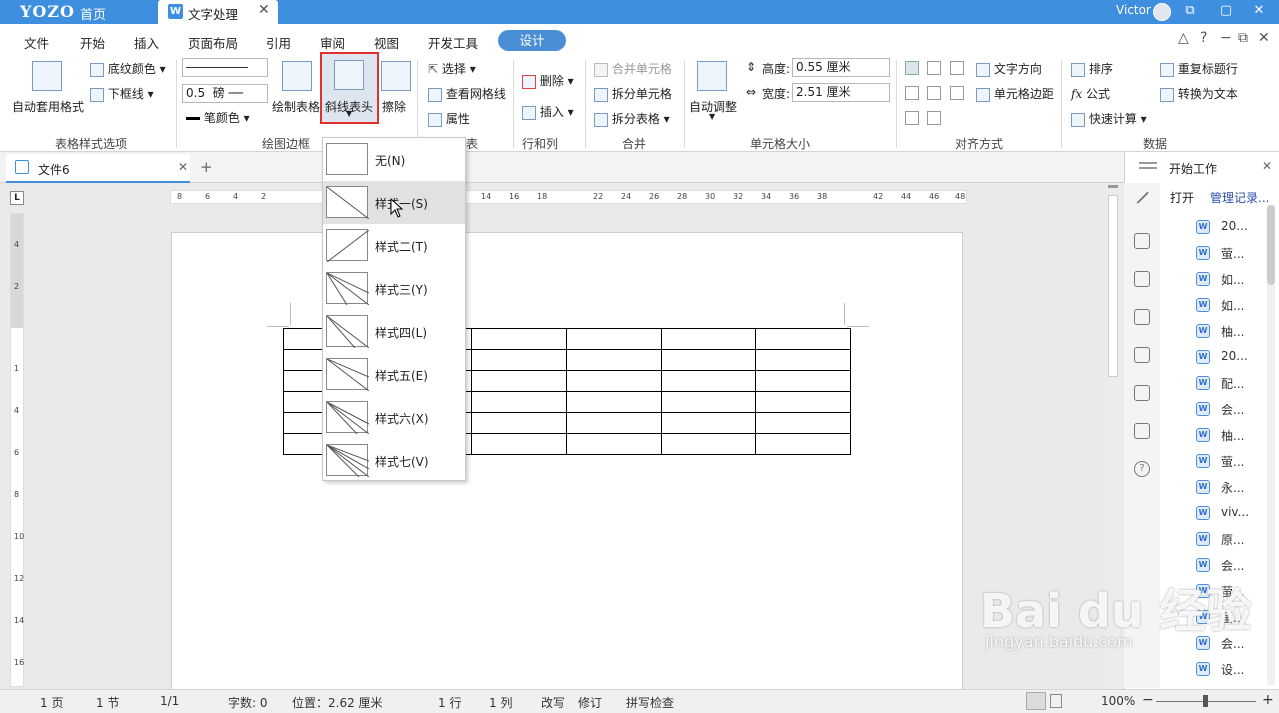 This screenshot has width=1279, height=713. Describe the element at coordinates (934, 93) in the screenshot. I see `align-middle-center-icon` at that location.